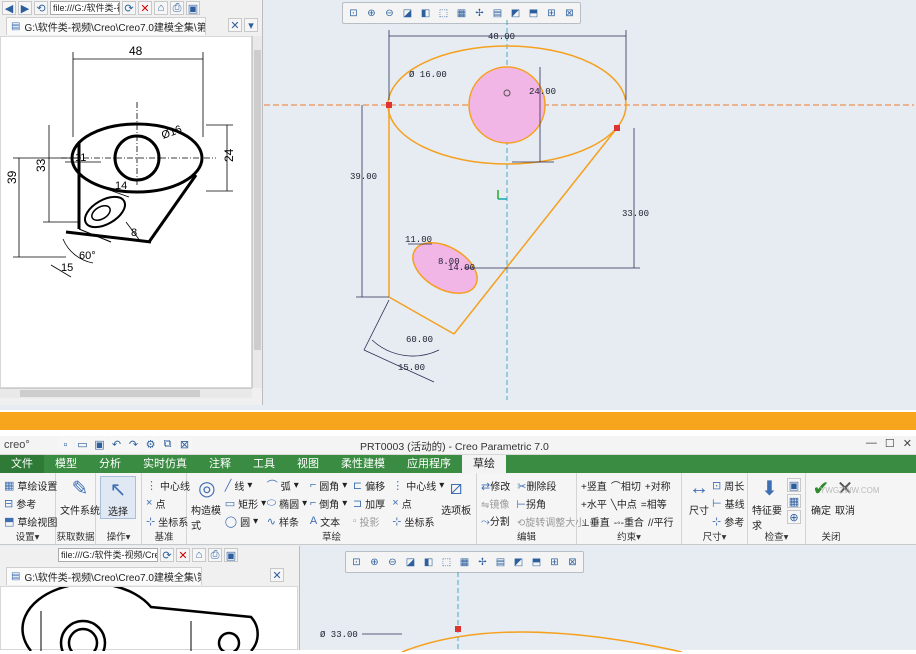  What do you see at coordinates (728, 521) in the screenshot?
I see `reference-dim-button: ⊹ 参考` at bounding box center [728, 521].